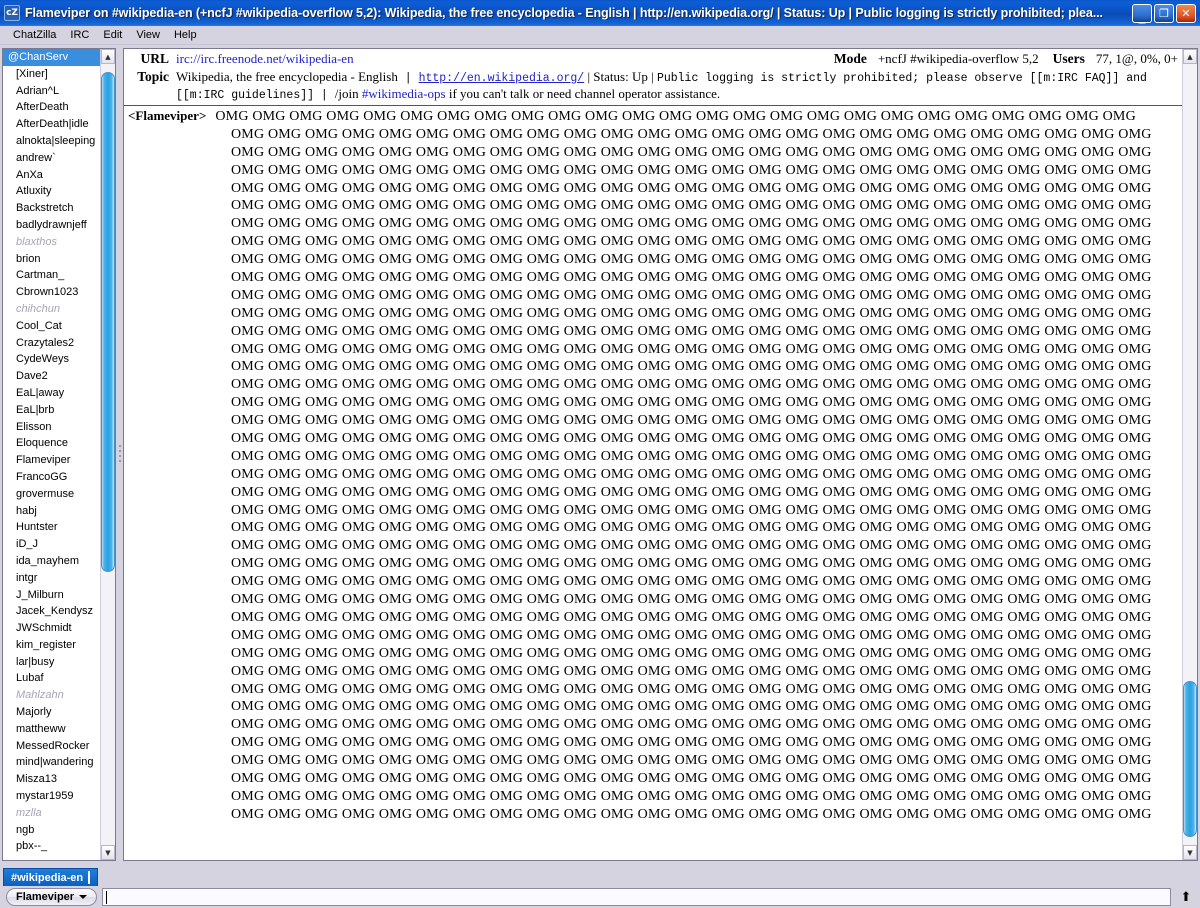 The height and width of the screenshot is (908, 1200). I want to click on userlist-item: kim_register, so click(51, 645).